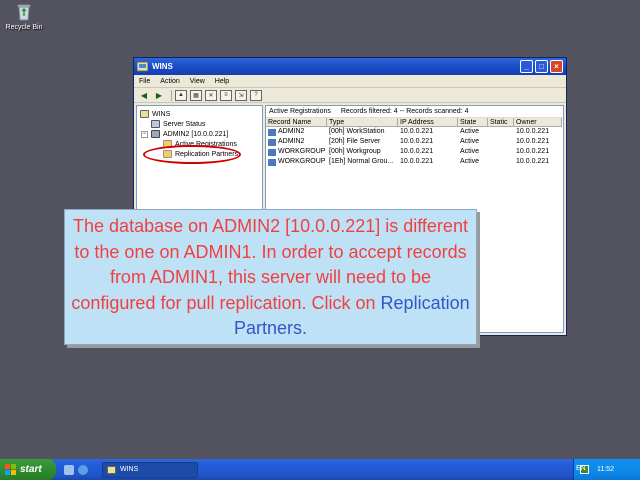  What do you see at coordinates (171, 95) in the screenshot?
I see `toolbar-separator` at bounding box center [171, 95].